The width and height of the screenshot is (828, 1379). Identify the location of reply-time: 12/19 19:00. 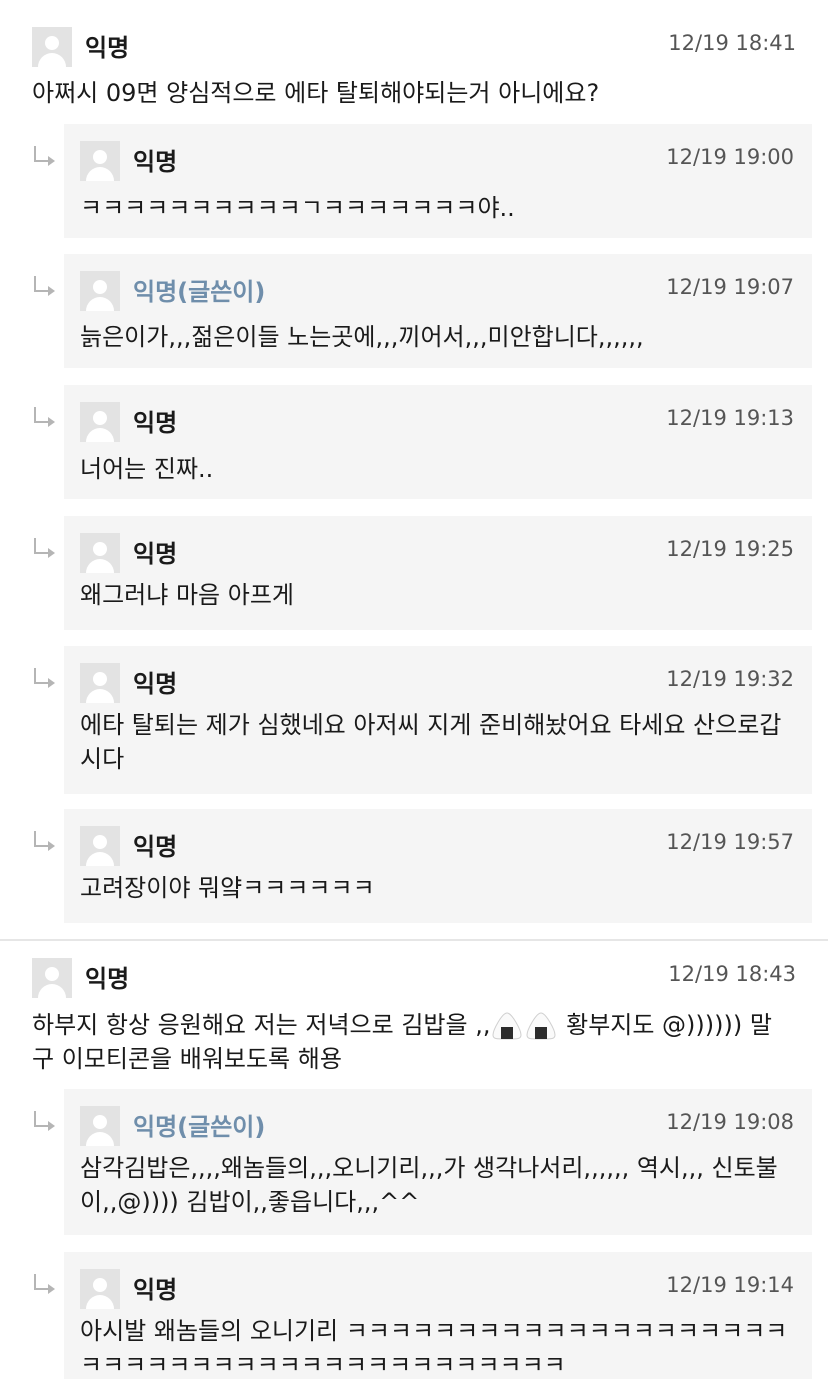
(730, 157).